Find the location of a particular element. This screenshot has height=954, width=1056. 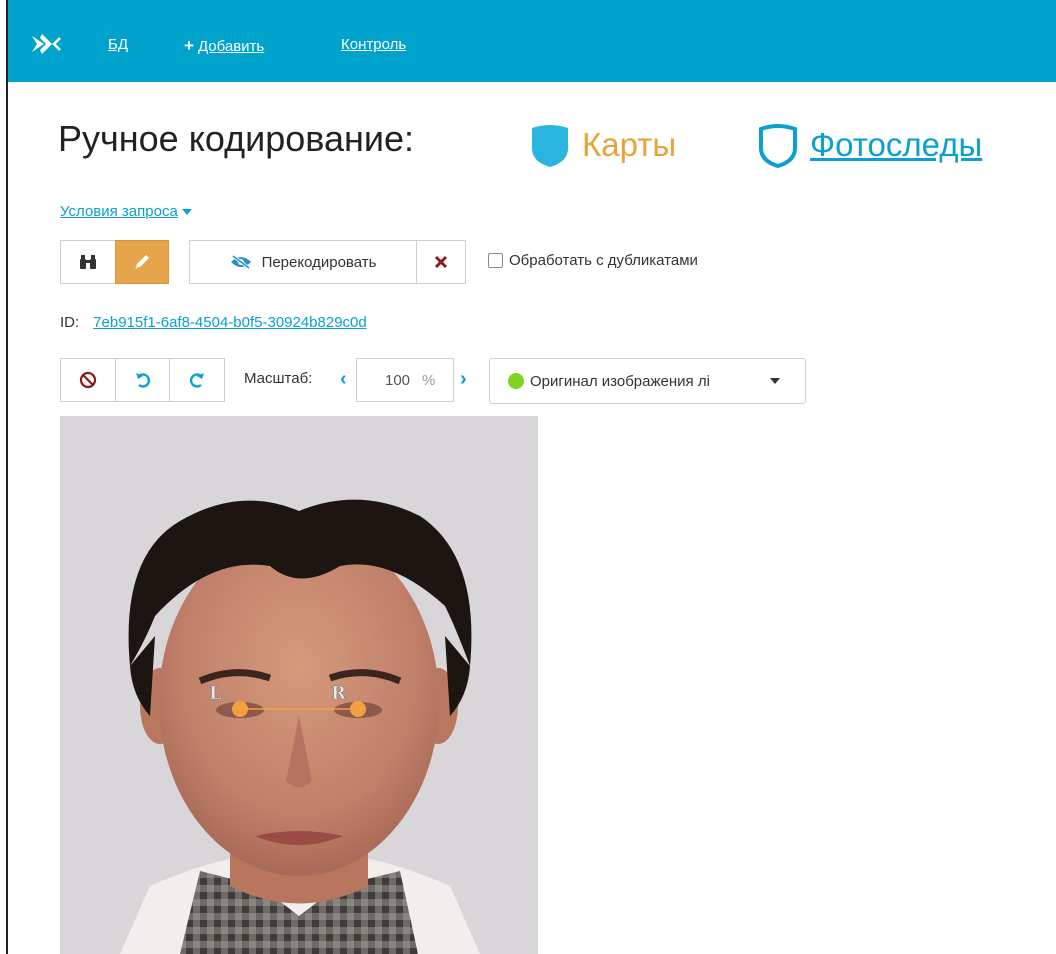

window-edge is located at coordinates (4, 477).